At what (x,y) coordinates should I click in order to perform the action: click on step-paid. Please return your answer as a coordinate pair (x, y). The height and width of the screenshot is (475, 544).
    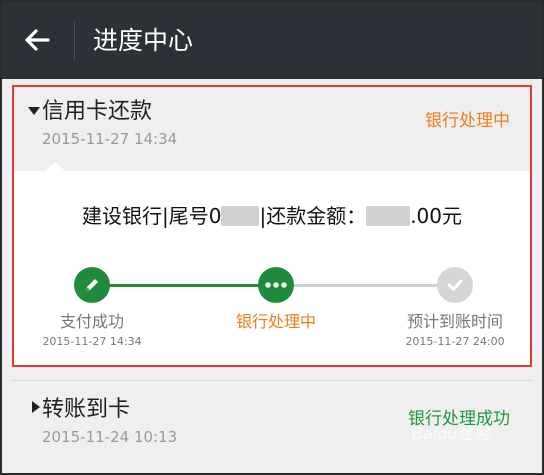
    Looking at the image, I should click on (92, 285).